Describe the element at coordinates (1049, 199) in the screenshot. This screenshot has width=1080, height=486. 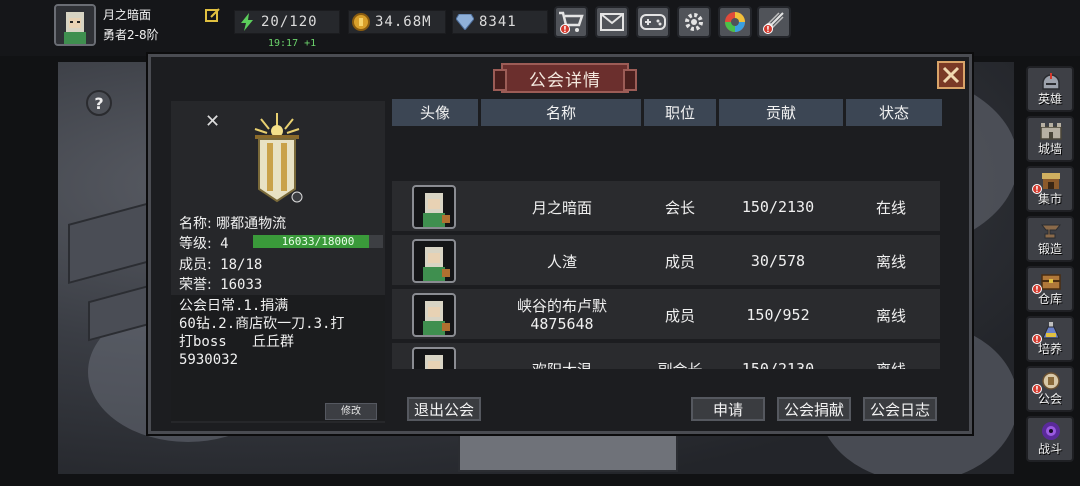
I see `sidebar-label: 集市` at that location.